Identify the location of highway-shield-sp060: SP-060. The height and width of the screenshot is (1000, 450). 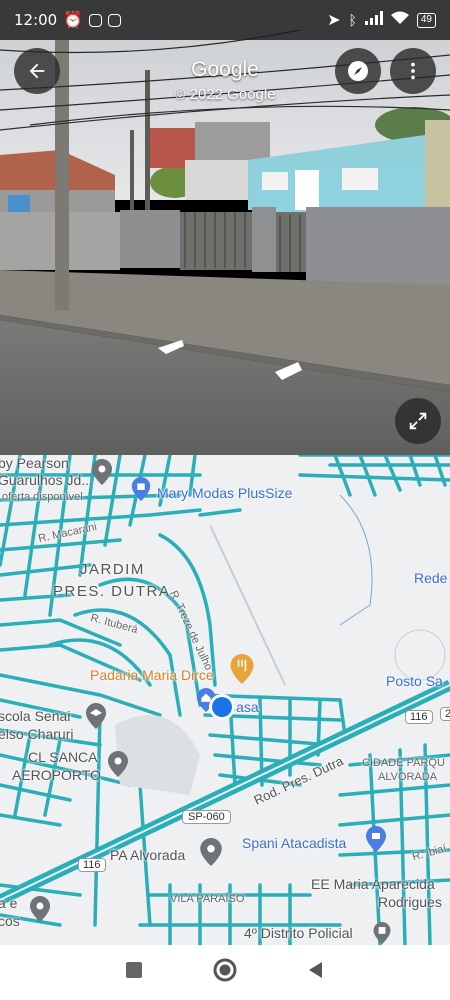
(206, 817).